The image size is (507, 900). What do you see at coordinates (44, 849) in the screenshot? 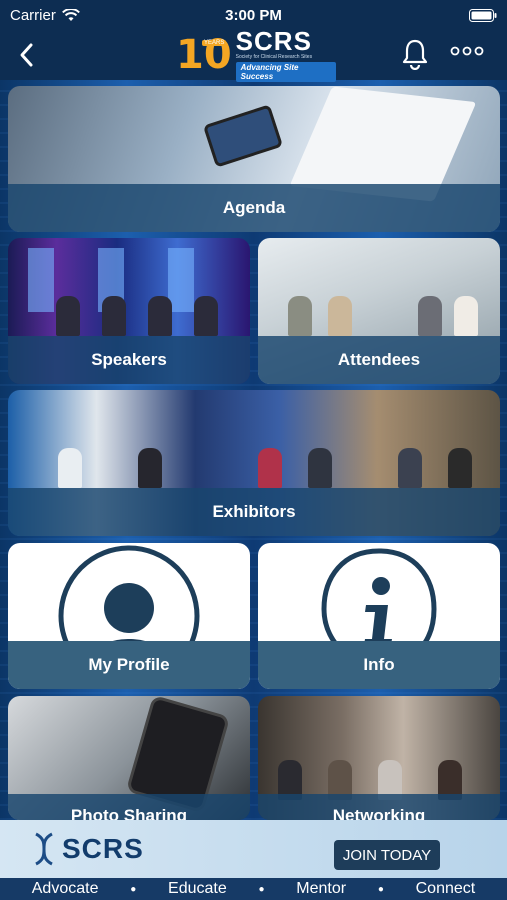
I see `dna-helix-icon` at bounding box center [44, 849].